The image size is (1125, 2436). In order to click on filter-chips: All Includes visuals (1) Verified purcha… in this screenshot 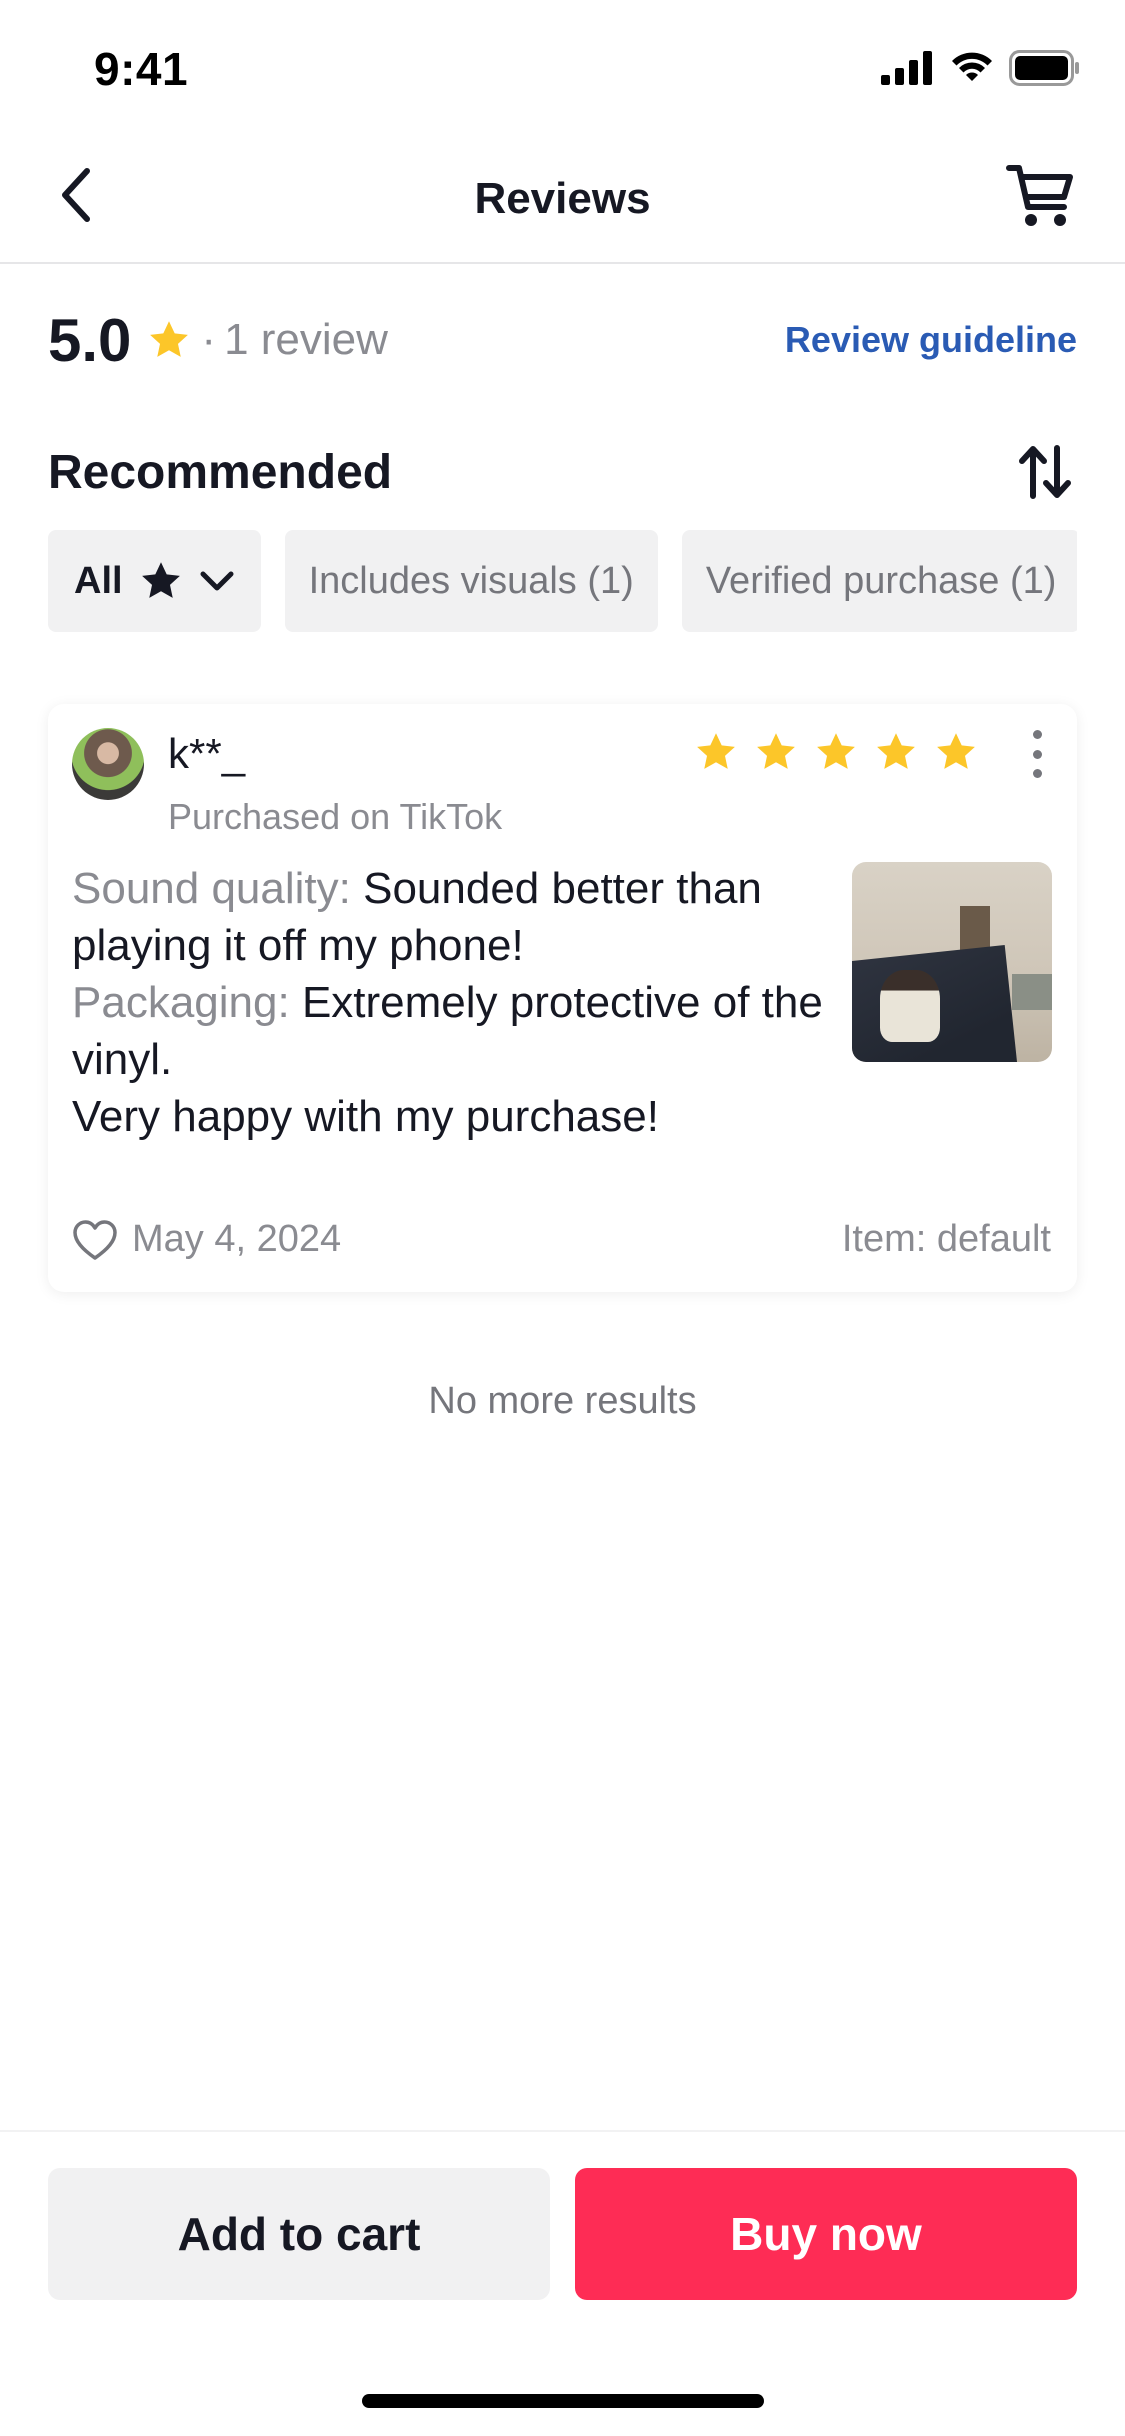, I will do `click(562, 581)`.